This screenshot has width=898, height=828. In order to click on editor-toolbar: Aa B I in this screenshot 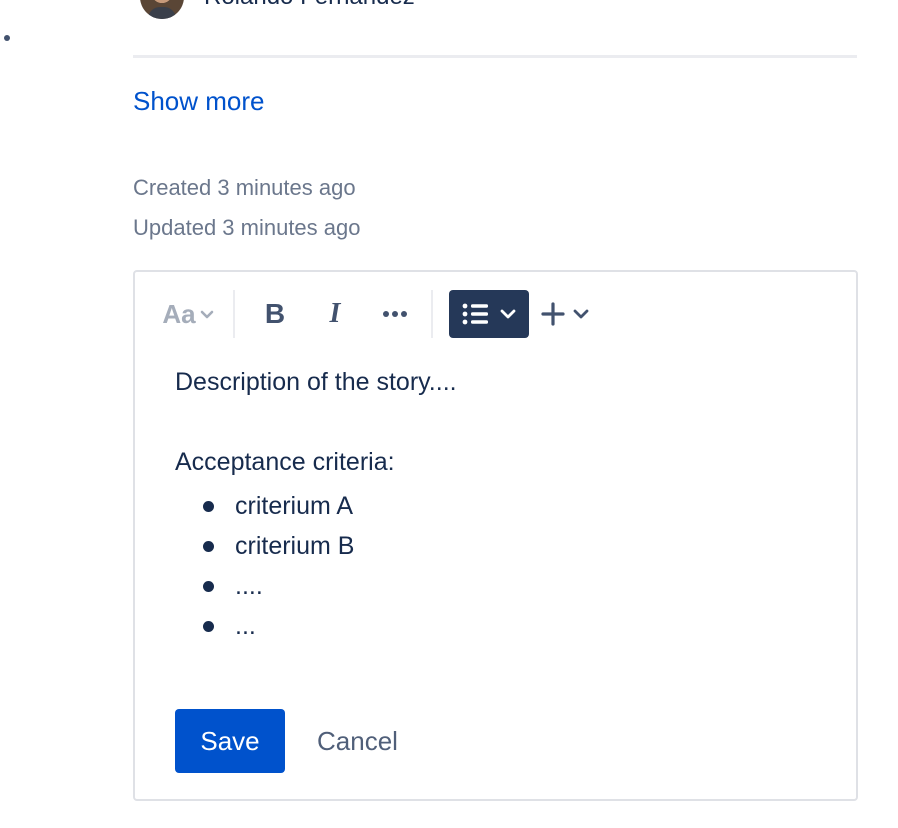, I will do `click(373, 314)`.